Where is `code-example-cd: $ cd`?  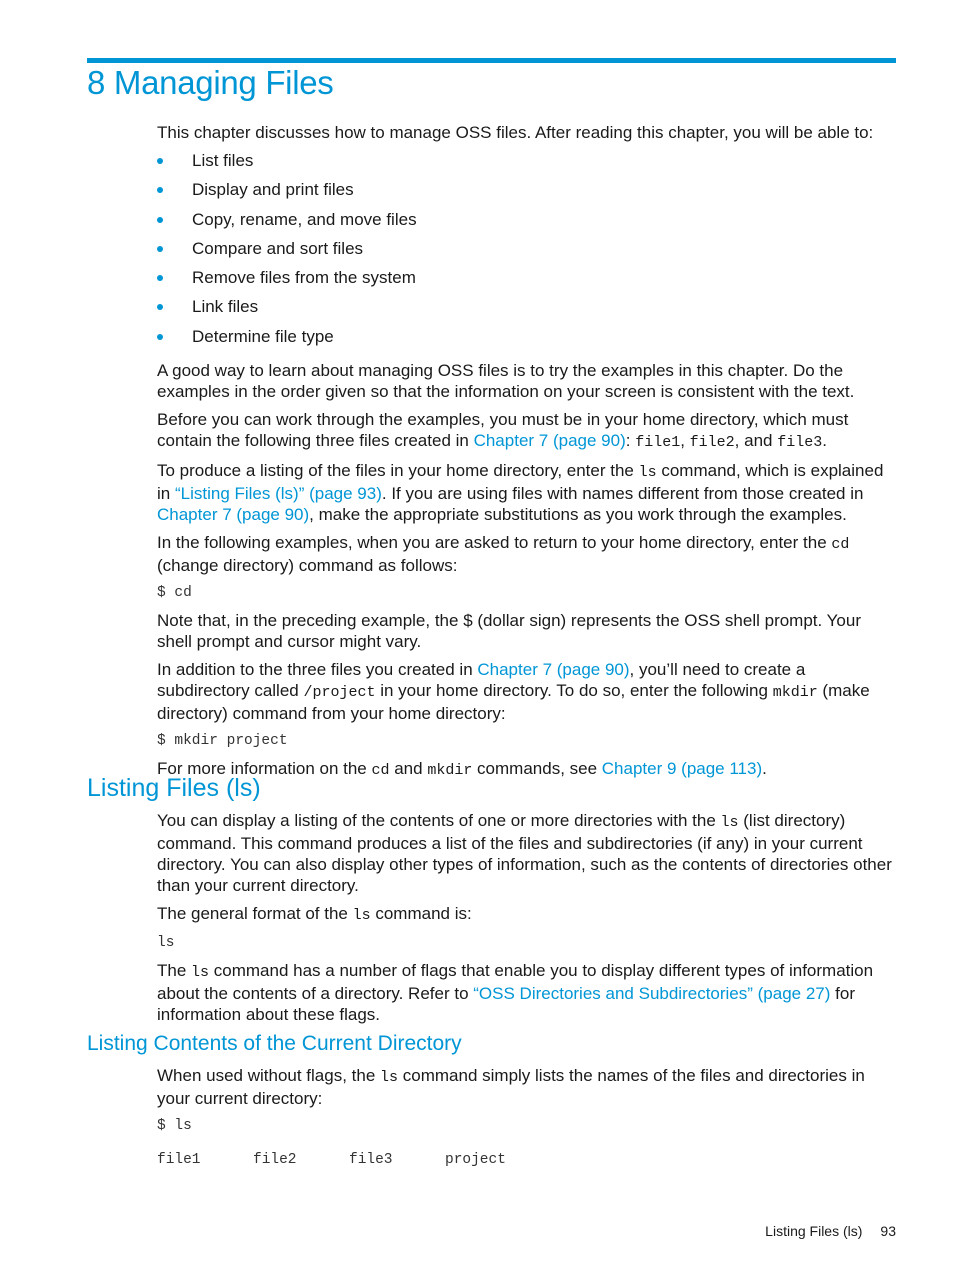 code-example-cd: $ cd is located at coordinates (174, 593).